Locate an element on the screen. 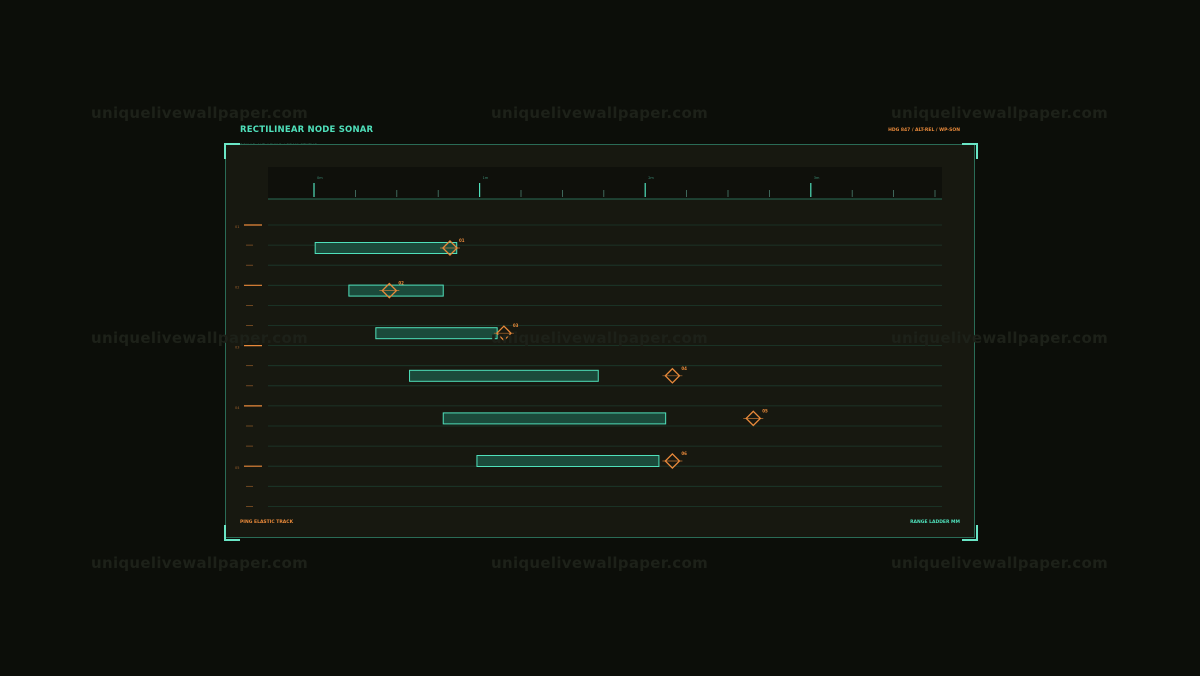 The image size is (1200, 676). footer-right-label: RANGE LADDER MM is located at coordinates (935, 522).